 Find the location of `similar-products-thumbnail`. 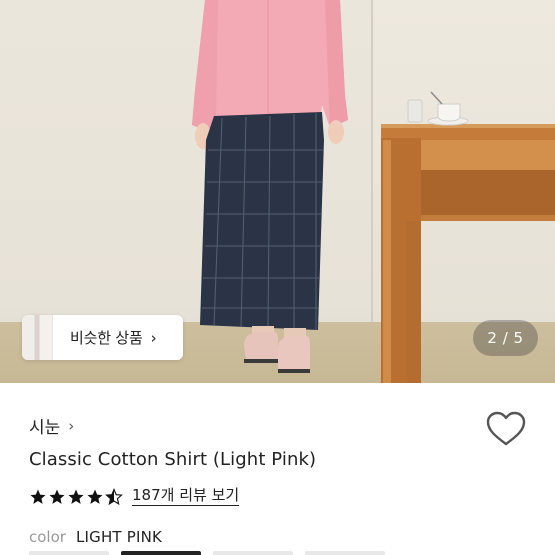

similar-products-thumbnail is located at coordinates (37, 337).